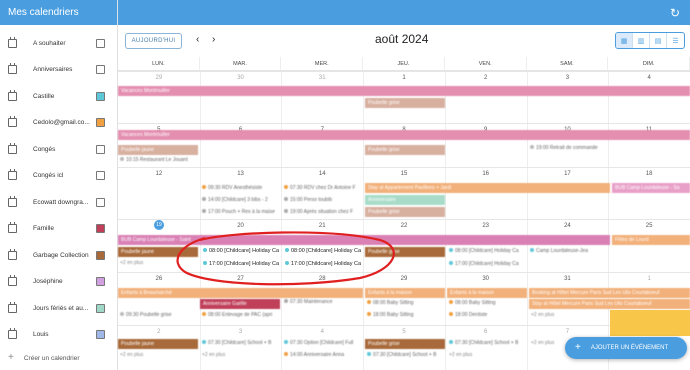 This screenshot has width=690, height=370. Describe the element at coordinates (159, 279) in the screenshot. I see `day-number: 26` at that location.